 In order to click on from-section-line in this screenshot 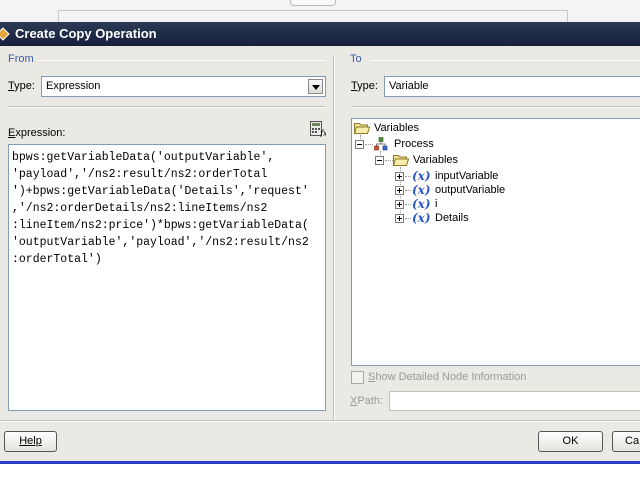, I will do `click(182, 60)`.